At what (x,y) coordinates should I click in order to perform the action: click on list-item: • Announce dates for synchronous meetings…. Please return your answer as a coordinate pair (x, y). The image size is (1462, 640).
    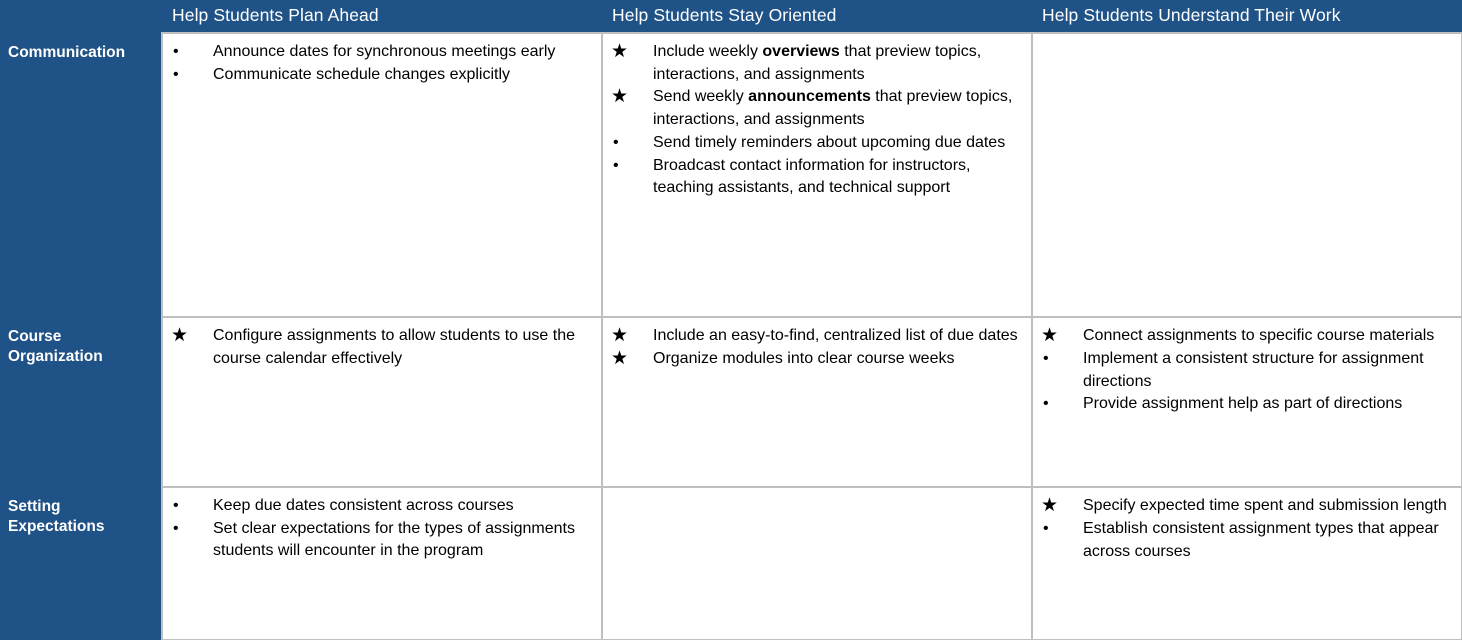
    Looking at the image, I should click on (381, 52).